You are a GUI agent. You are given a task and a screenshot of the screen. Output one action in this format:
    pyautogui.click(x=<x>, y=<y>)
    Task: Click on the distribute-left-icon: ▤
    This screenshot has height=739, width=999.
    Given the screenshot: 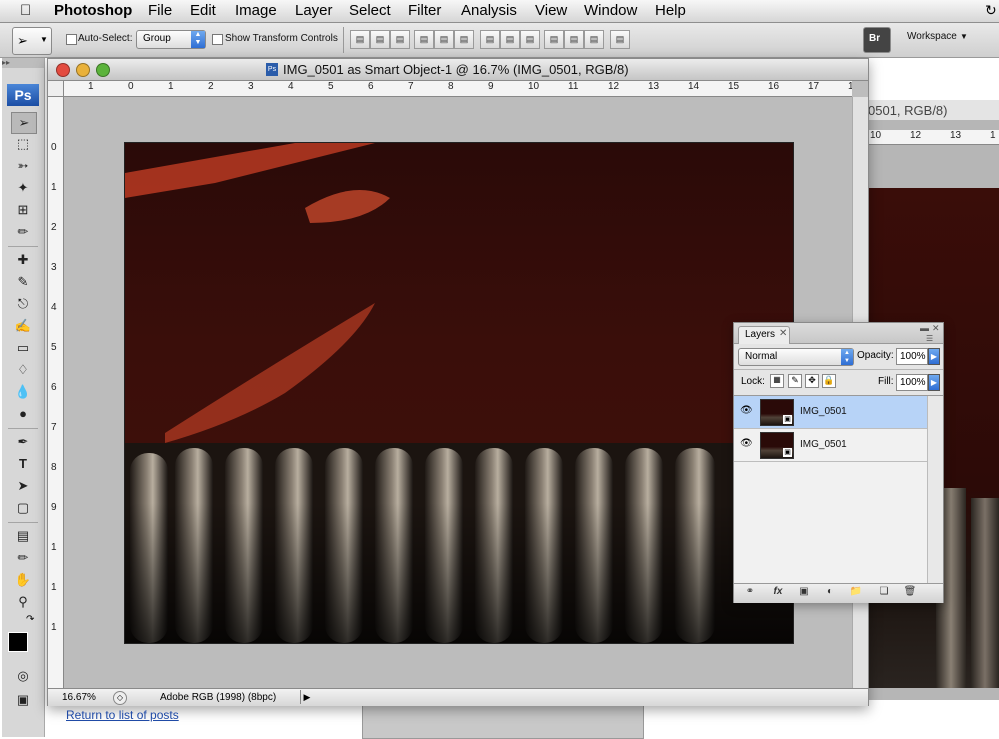 What is the action you would take?
    pyautogui.click(x=554, y=39)
    